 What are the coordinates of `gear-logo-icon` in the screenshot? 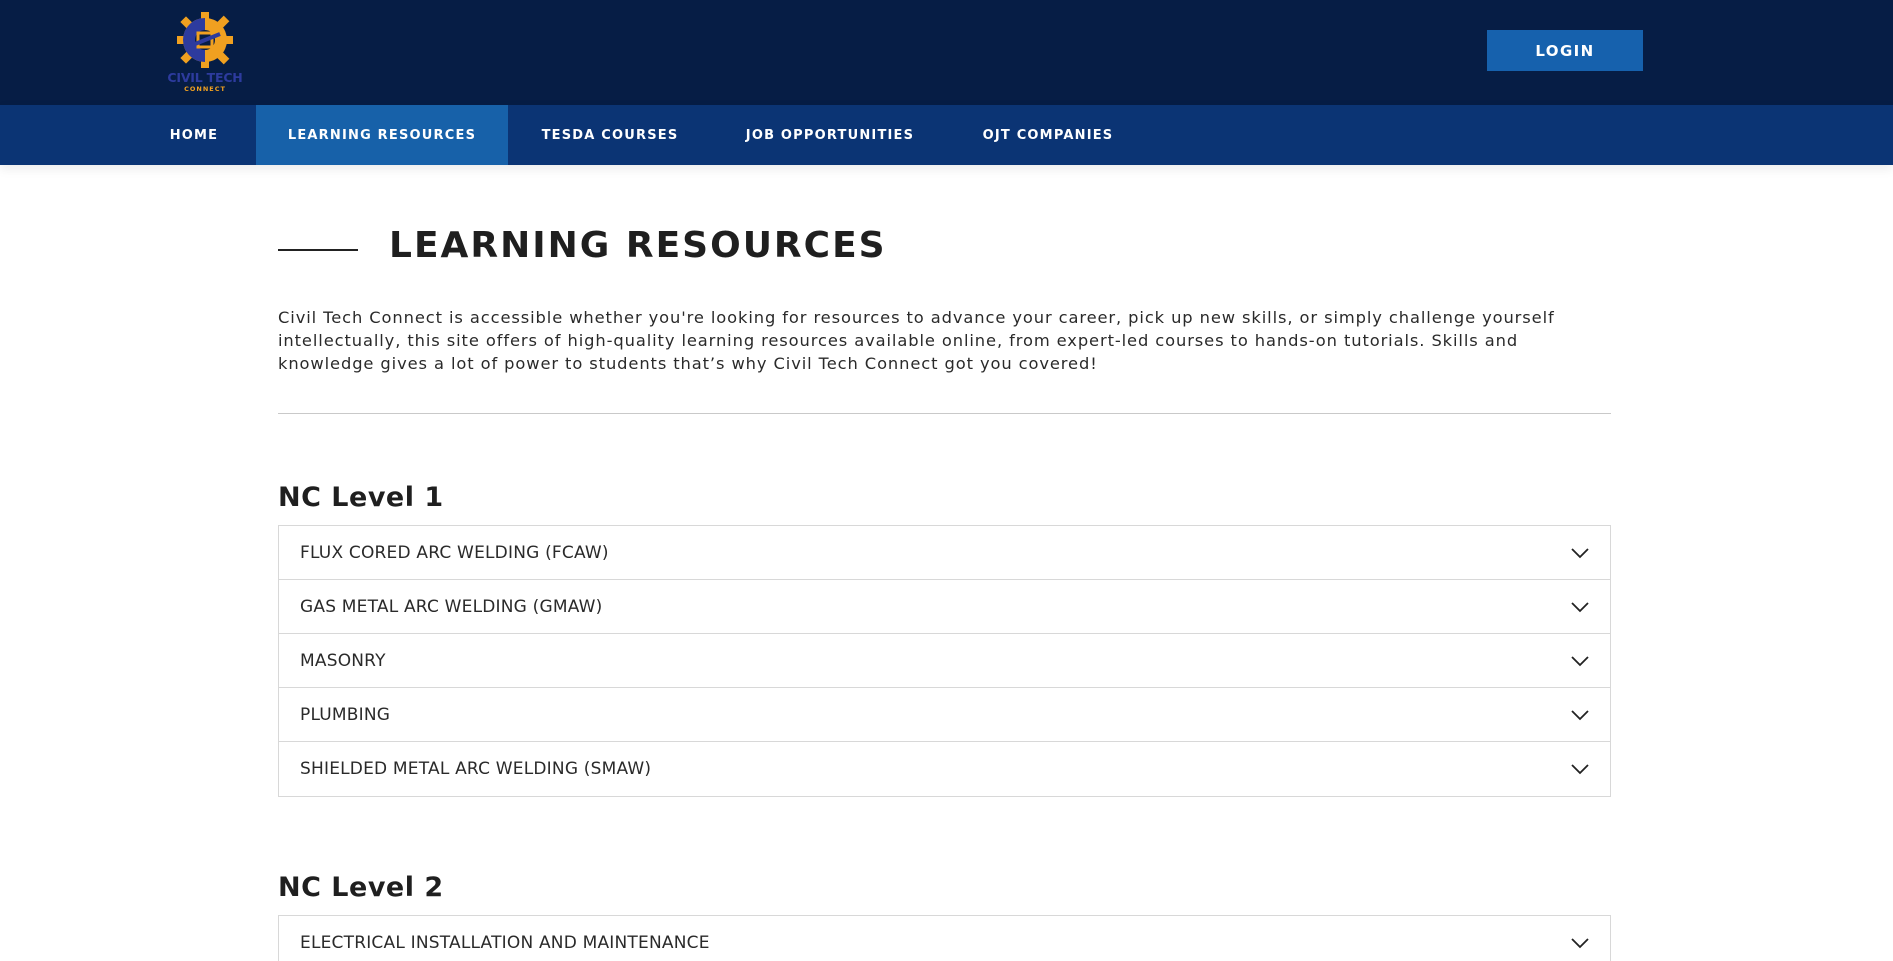 It's located at (205, 40).